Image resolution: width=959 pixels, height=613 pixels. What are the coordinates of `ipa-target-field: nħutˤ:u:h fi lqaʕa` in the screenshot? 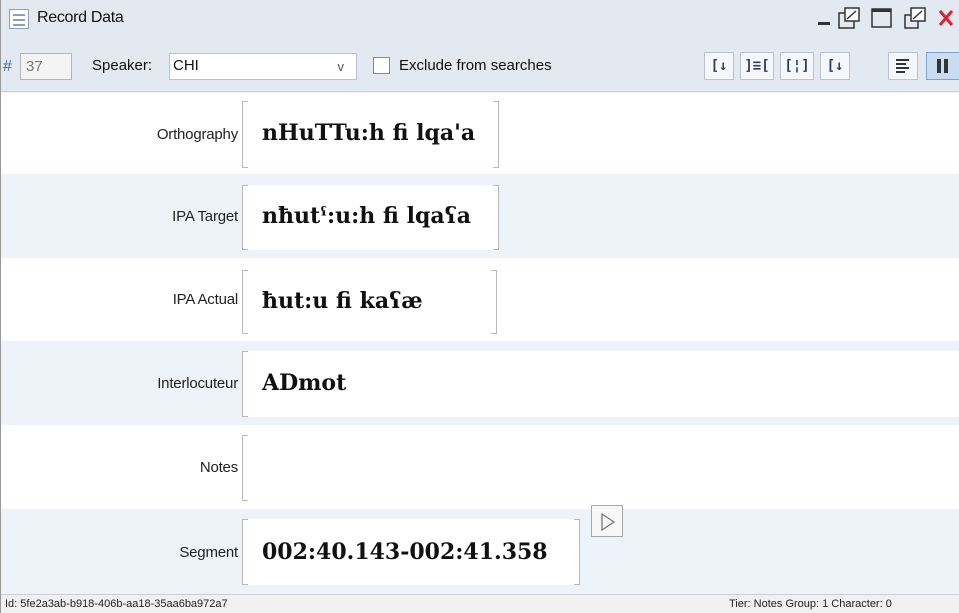 It's located at (370, 217).